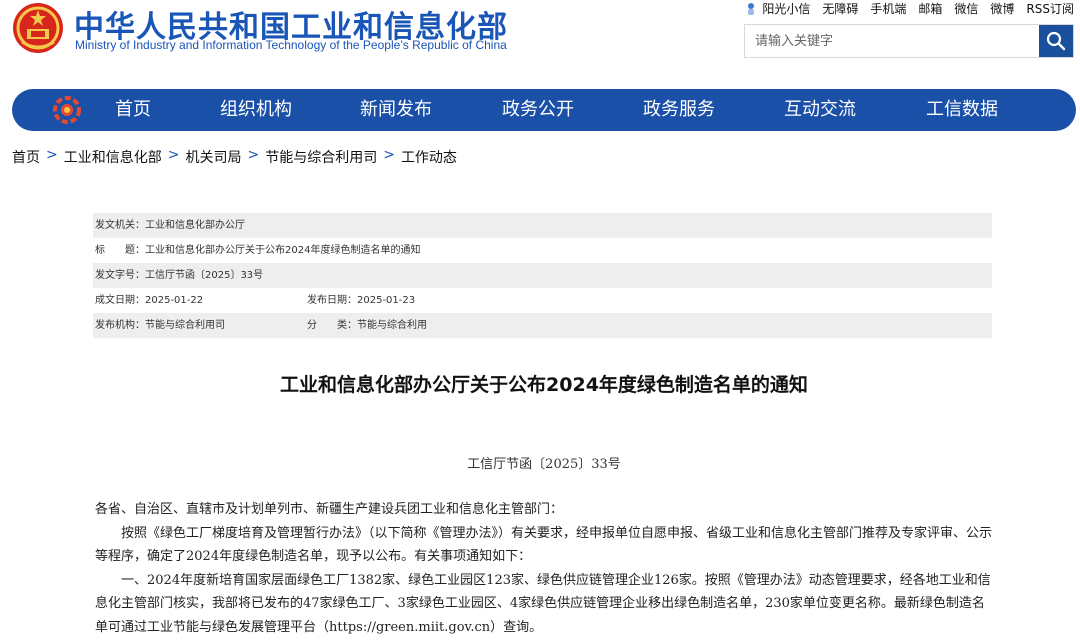 The height and width of the screenshot is (642, 1080). Describe the element at coordinates (542, 250) in the screenshot. I see `meta-row-title: 标 题：工业和信息化部办公厅关于公布2024年度绿色制造名单的通知` at that location.